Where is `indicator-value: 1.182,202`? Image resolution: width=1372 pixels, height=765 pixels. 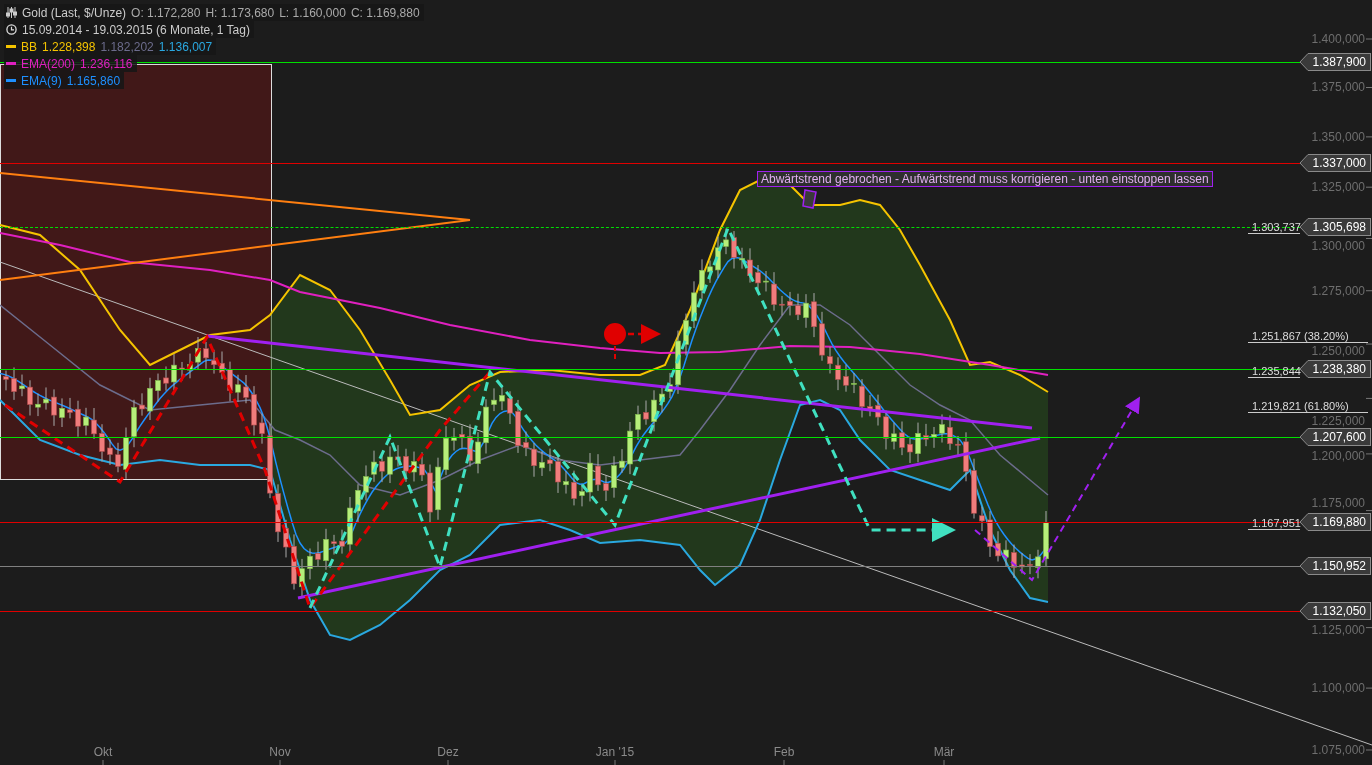
indicator-value: 1.182,202 is located at coordinates (127, 46).